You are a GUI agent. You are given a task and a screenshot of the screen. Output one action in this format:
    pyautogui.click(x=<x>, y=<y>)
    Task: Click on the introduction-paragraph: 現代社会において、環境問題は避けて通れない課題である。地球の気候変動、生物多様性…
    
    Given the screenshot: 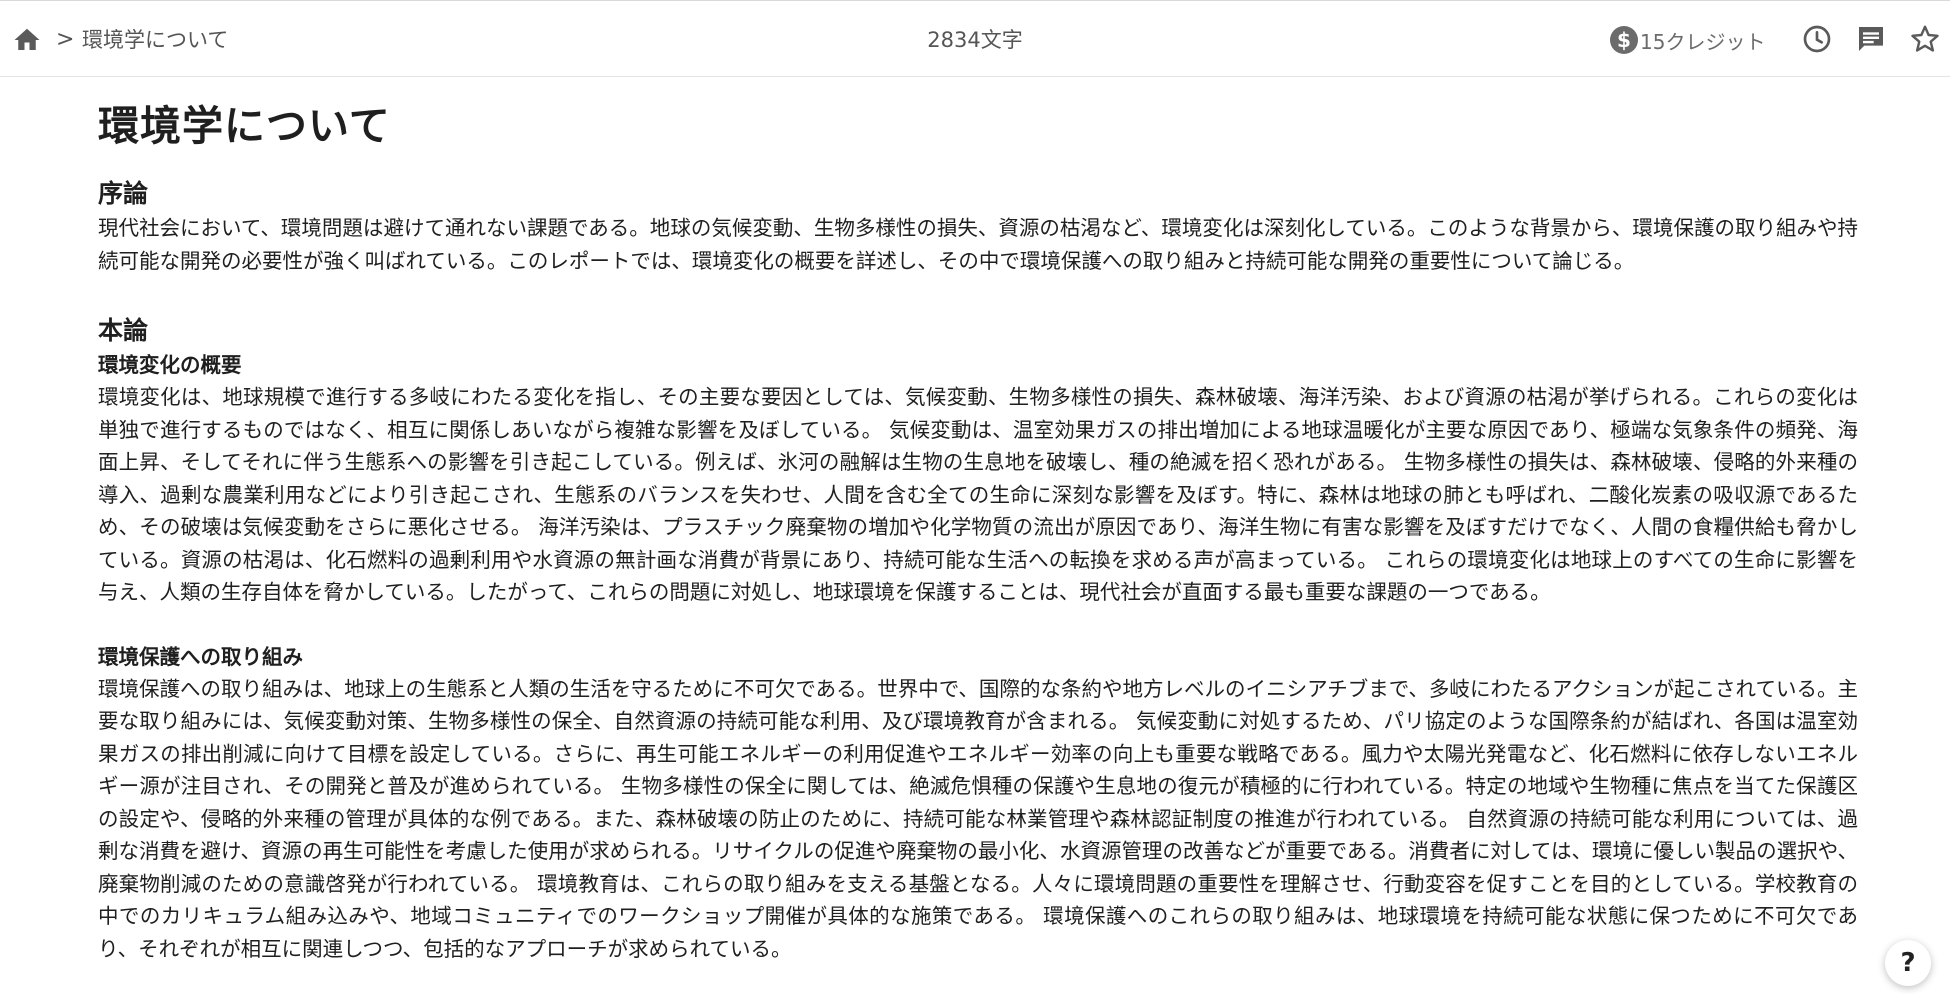 What is the action you would take?
    pyautogui.click(x=978, y=244)
    